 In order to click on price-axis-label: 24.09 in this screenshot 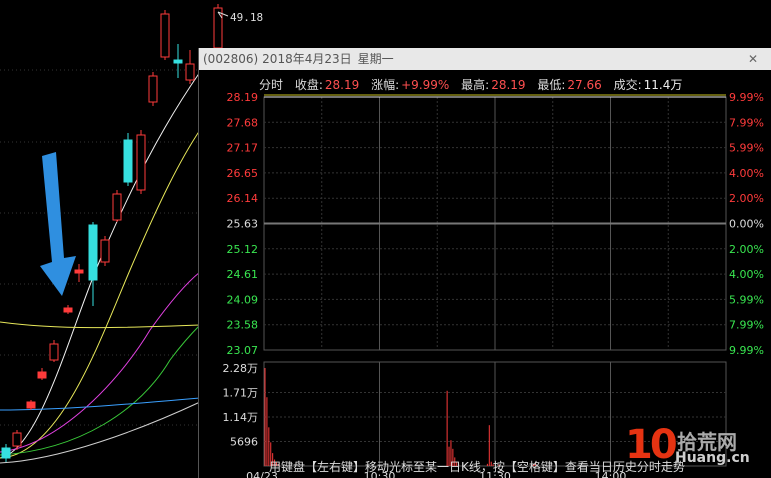, I will do `click(243, 299)`.